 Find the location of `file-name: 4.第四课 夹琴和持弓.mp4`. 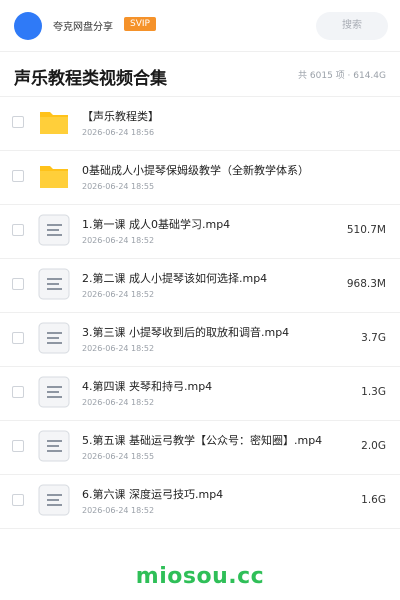

file-name: 4.第四课 夹琴和持弓.mp4 is located at coordinates (147, 386).